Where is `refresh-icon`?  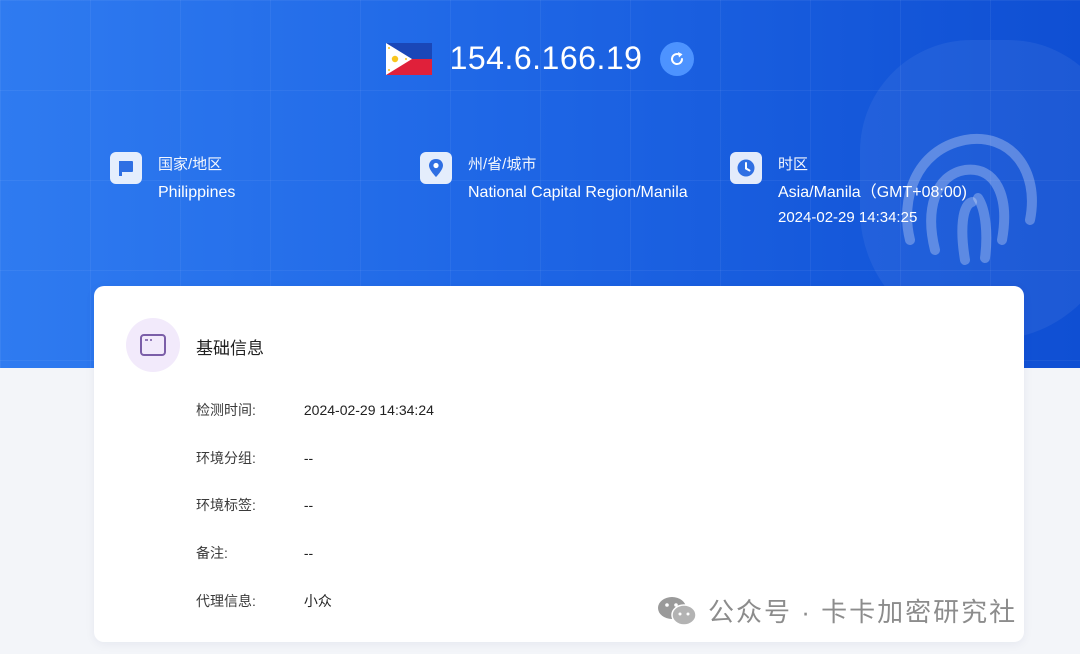
refresh-icon is located at coordinates (677, 58).